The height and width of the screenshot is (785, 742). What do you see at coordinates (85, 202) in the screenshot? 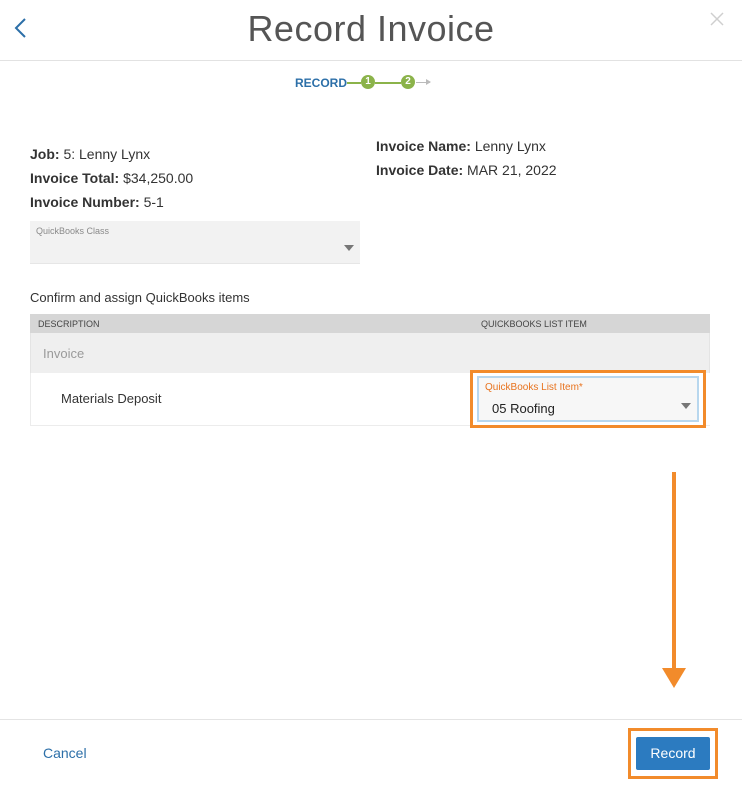
I see `invoice-number-label: Invoice Number:` at bounding box center [85, 202].